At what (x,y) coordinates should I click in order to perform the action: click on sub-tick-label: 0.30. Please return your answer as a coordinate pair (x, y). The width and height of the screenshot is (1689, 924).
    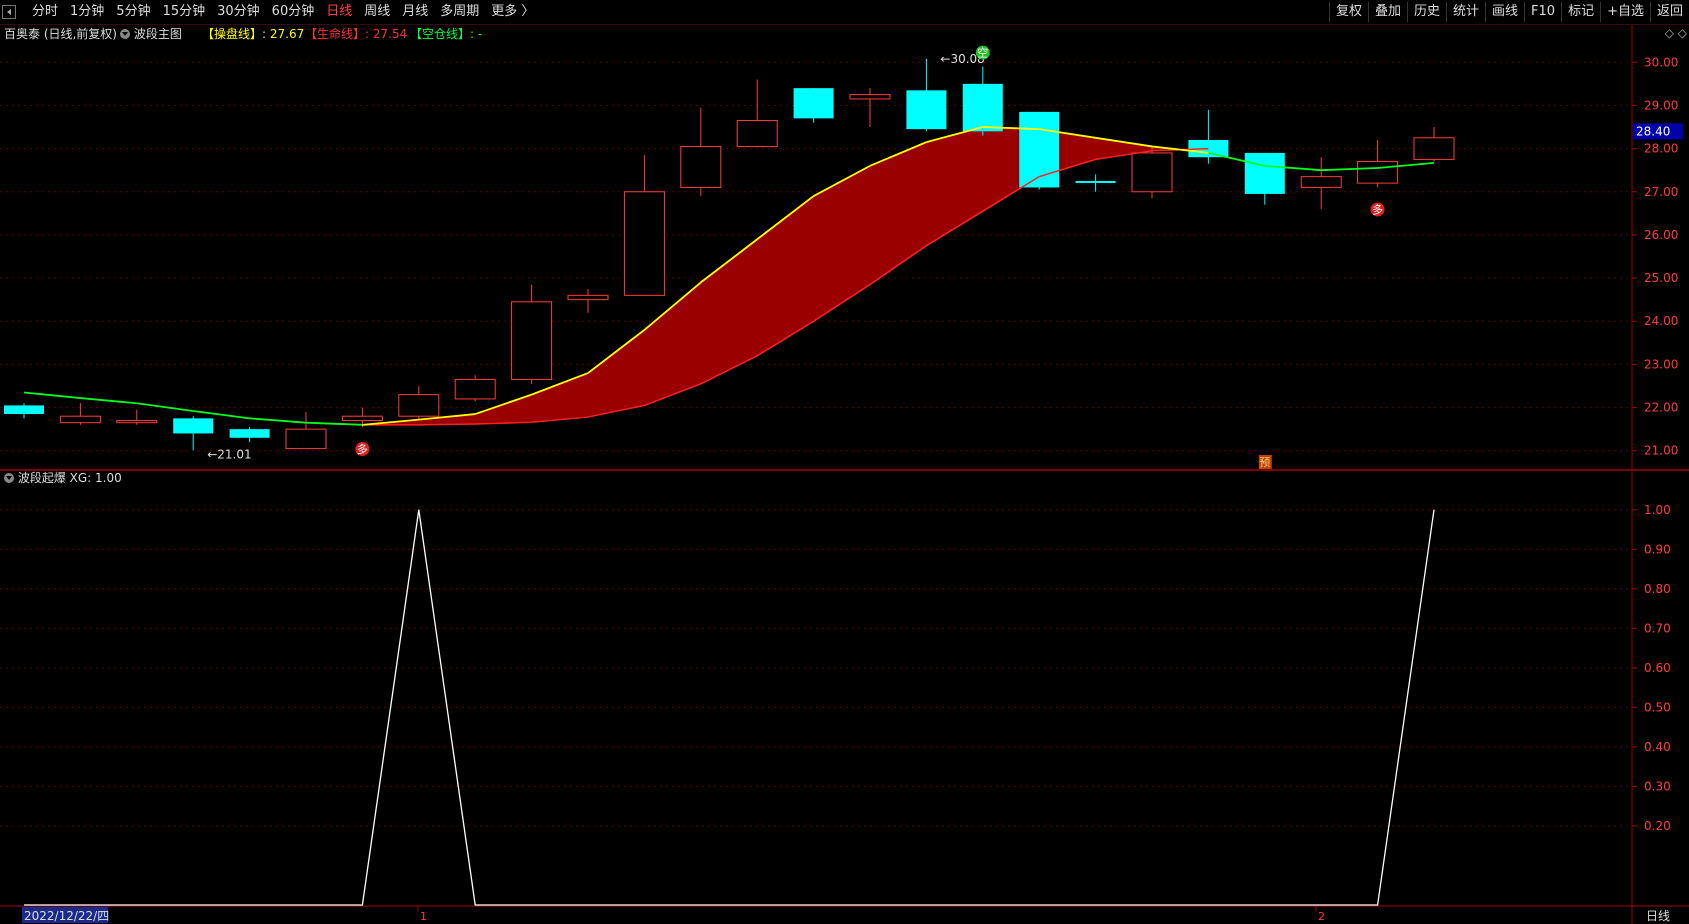
    Looking at the image, I should click on (1657, 786).